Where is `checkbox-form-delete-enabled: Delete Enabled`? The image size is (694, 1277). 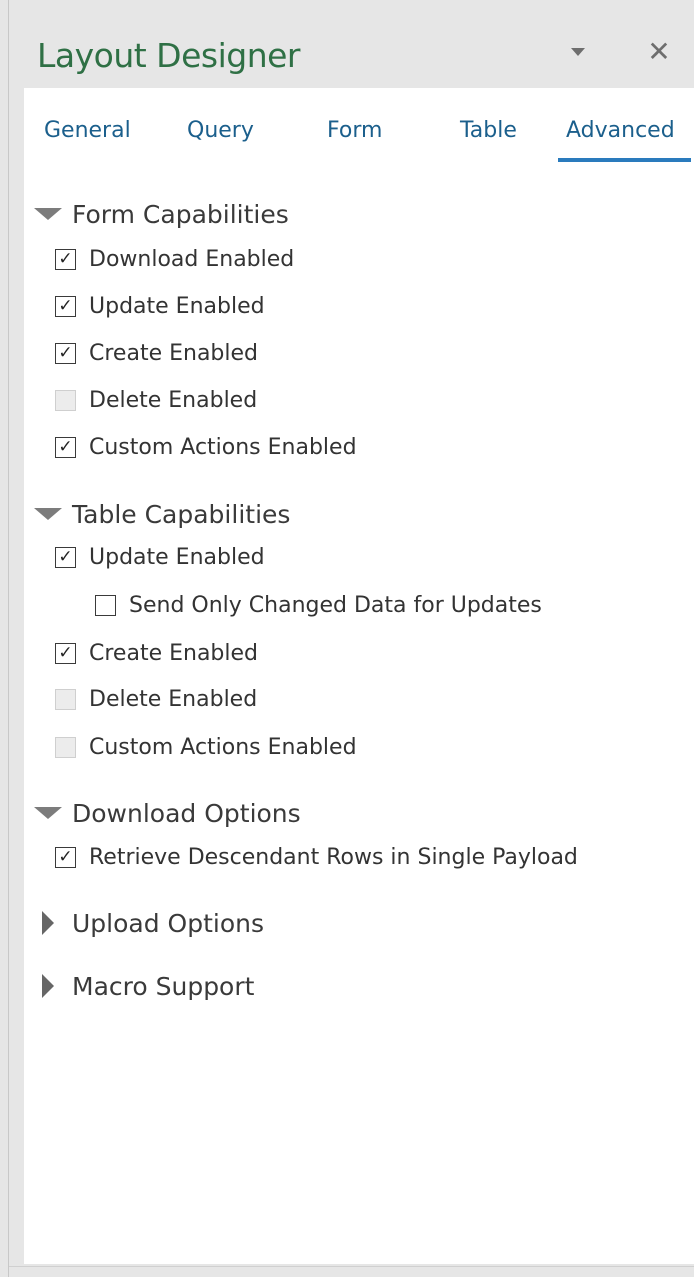 checkbox-form-delete-enabled: Delete Enabled is located at coordinates (156, 400).